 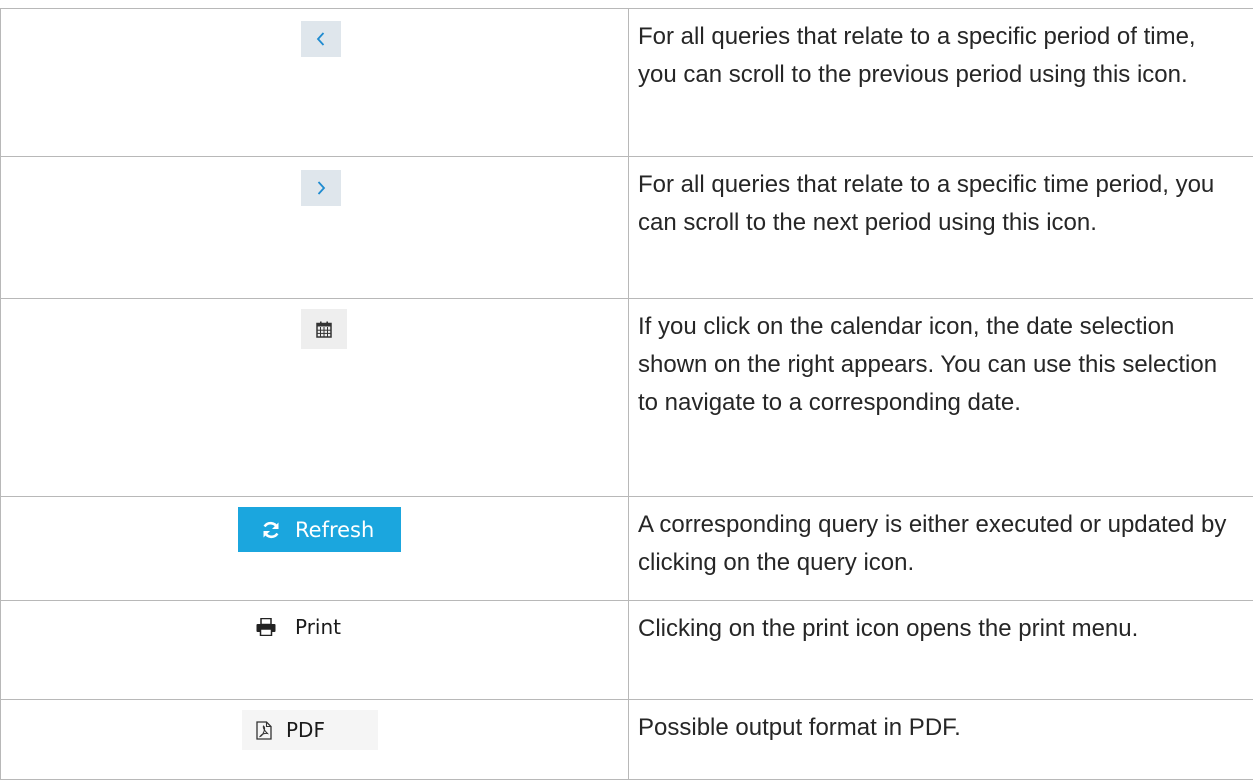 I want to click on pdf-button: PDF, so click(x=310, y=730).